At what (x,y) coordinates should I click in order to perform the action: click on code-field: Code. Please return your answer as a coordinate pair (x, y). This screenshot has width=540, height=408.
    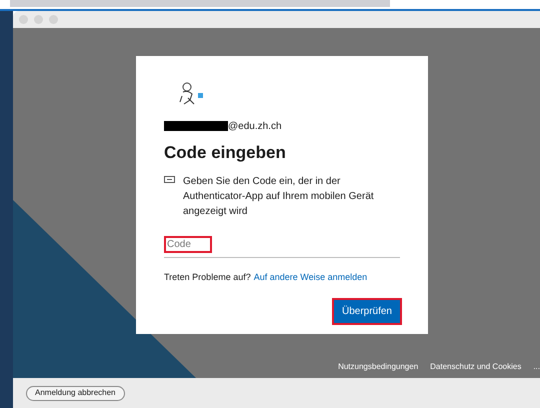
    Looking at the image, I should click on (188, 244).